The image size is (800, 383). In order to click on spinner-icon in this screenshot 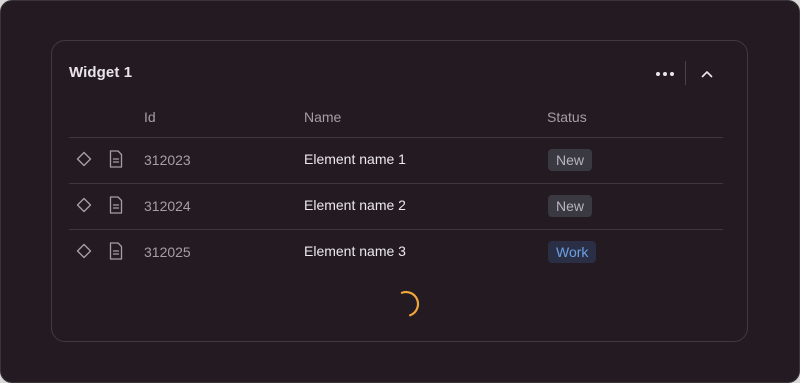, I will do `click(410, 303)`.